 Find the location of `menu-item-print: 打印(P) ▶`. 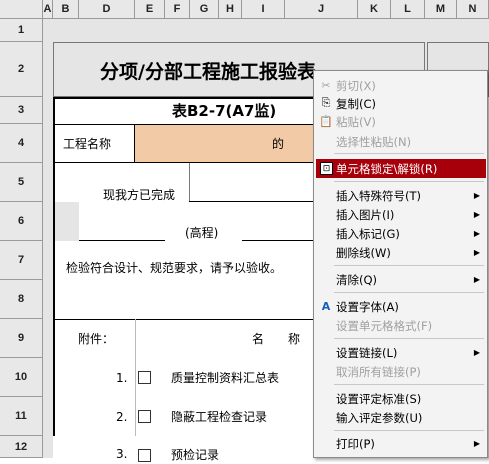

menu-item-print: 打印(P) ▶ is located at coordinates (401, 443).